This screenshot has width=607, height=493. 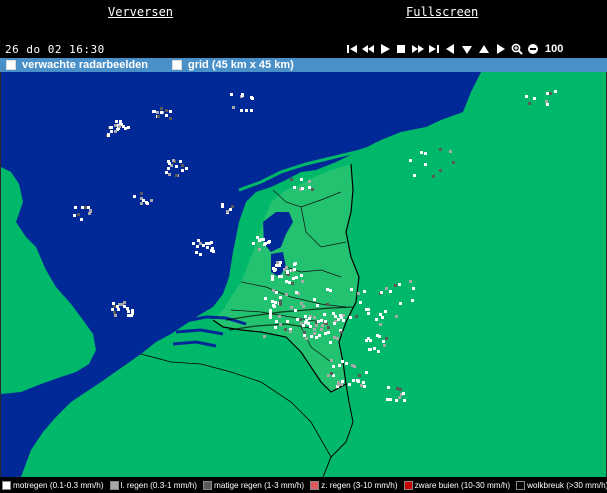 I want to click on legend-label: zware buien (10-30 mm/h), so click(x=462, y=485).